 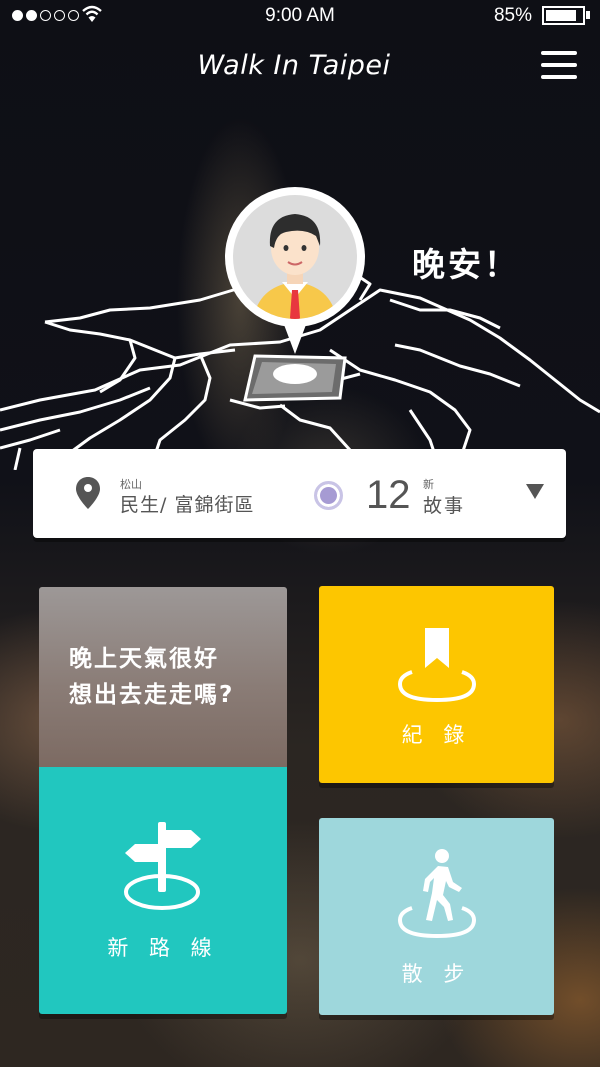 I want to click on walk-label: 散 步, so click(x=436, y=974).